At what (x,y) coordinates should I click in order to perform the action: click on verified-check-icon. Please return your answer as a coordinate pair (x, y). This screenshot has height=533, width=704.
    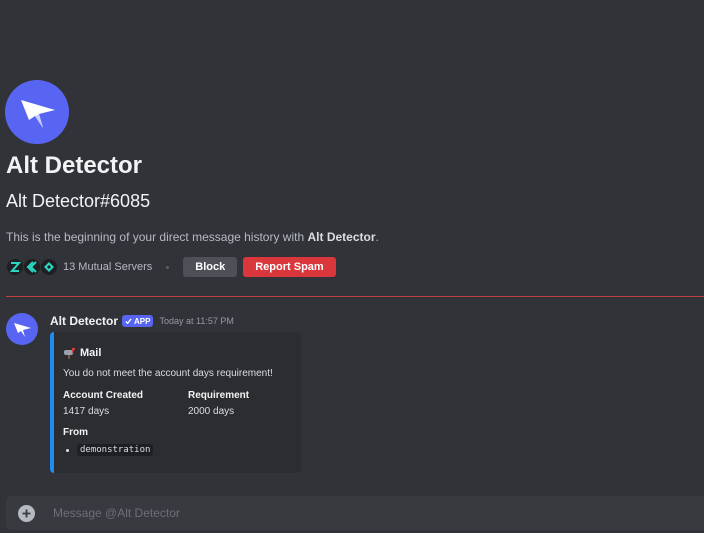
    Looking at the image, I should click on (128, 320).